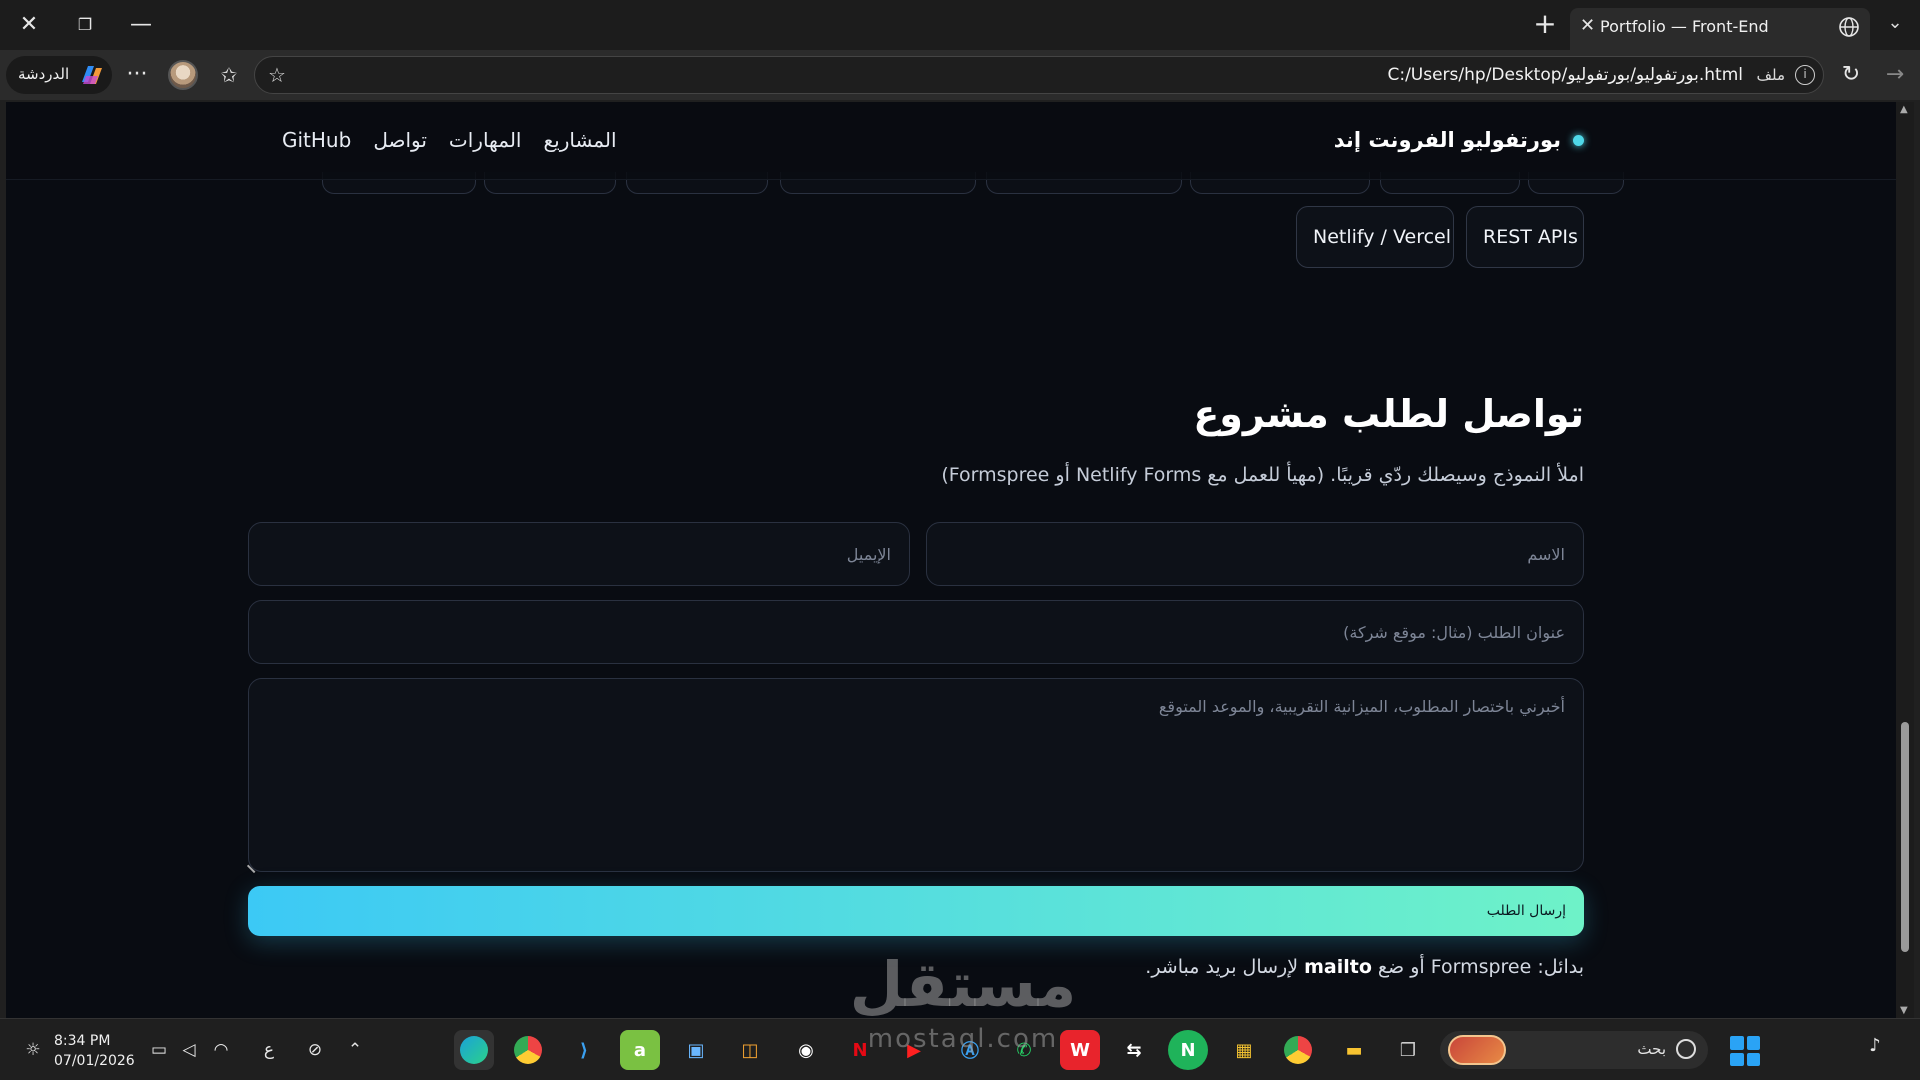 The image size is (1920, 1080). What do you see at coordinates (960, 25) in the screenshot?
I see `browser-titlebar: ✕ ❐ — + ✕ Portfolio — Front-End ⌄` at bounding box center [960, 25].